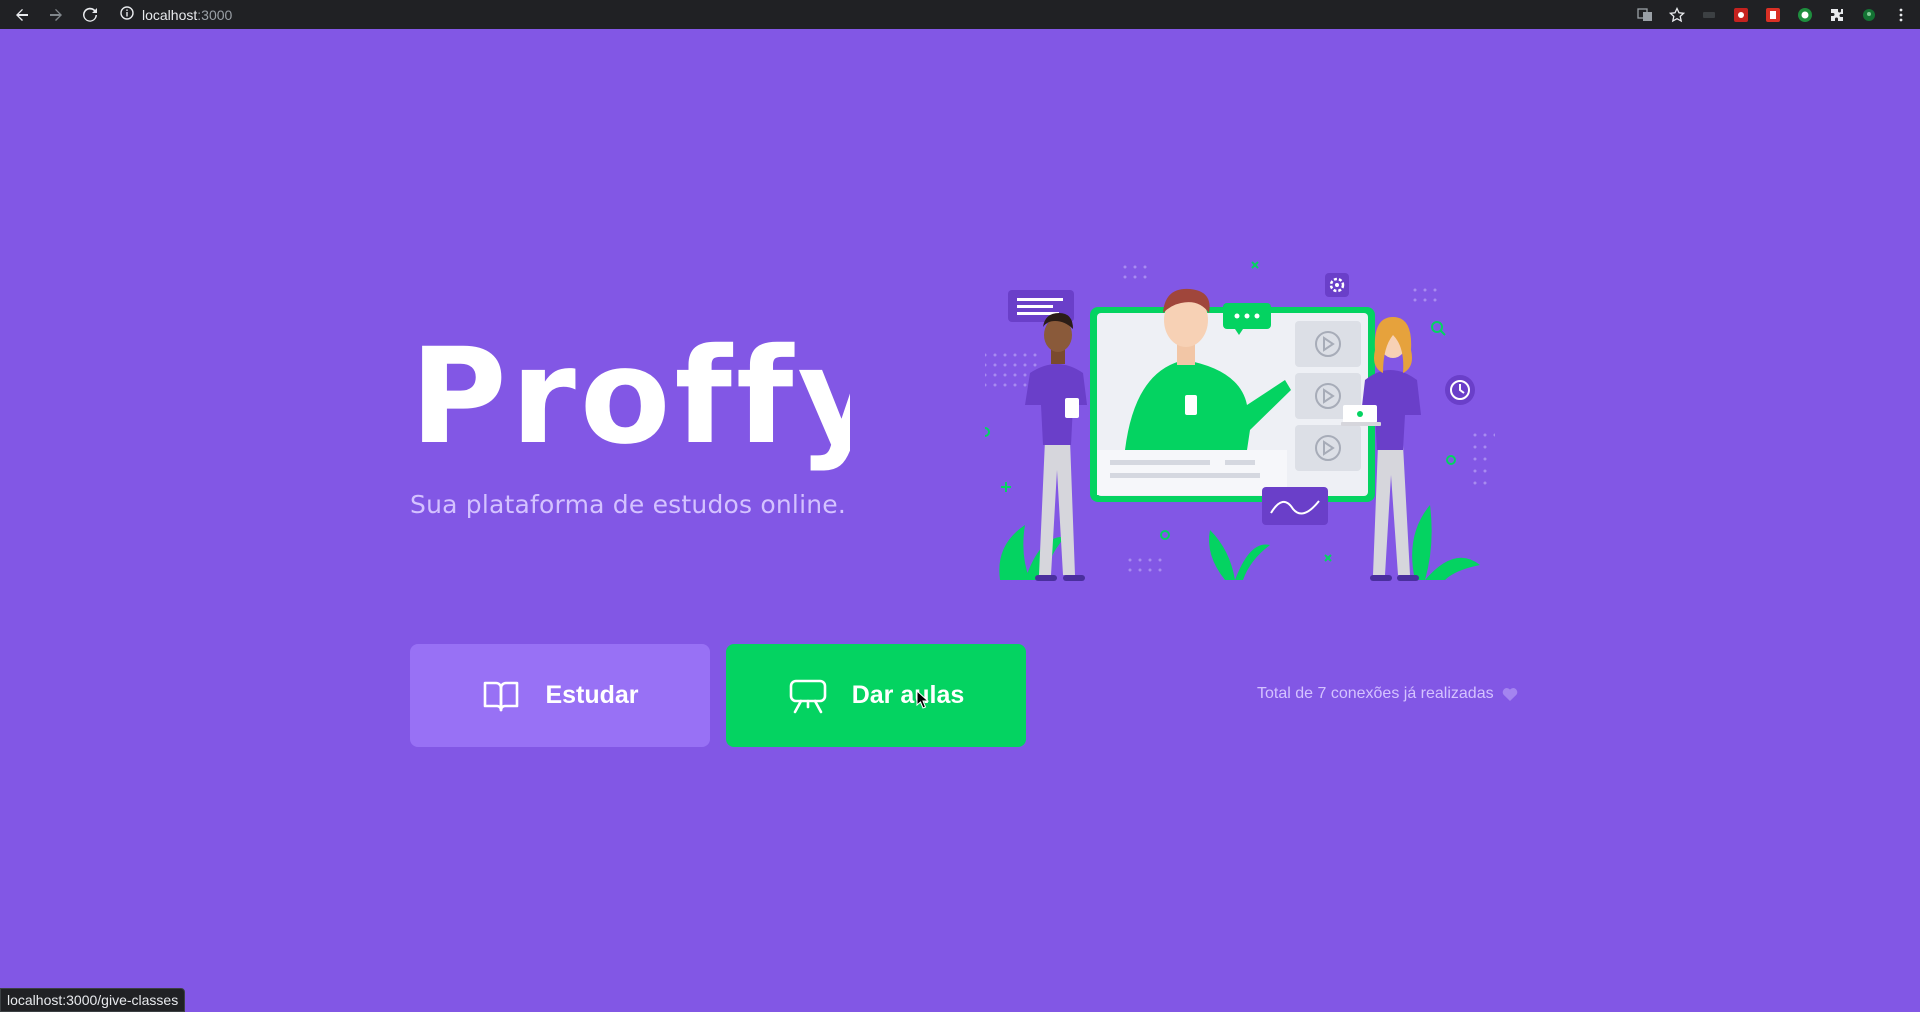 This screenshot has width=1920, height=1012. What do you see at coordinates (93, 1000) in the screenshot?
I see `link-status-bar: localhost:3000/give-classes` at bounding box center [93, 1000].